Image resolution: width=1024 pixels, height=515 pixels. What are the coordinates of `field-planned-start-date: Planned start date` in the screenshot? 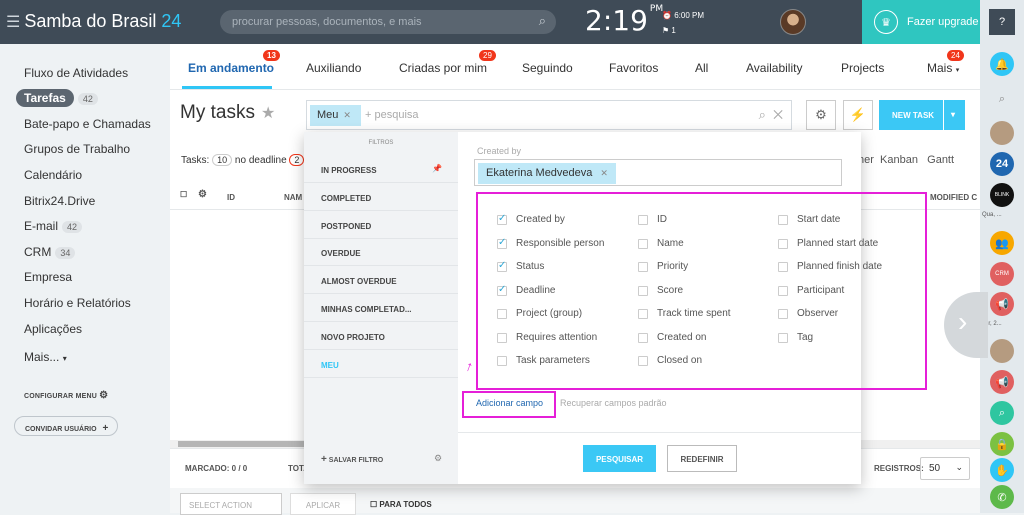 It's located at (828, 243).